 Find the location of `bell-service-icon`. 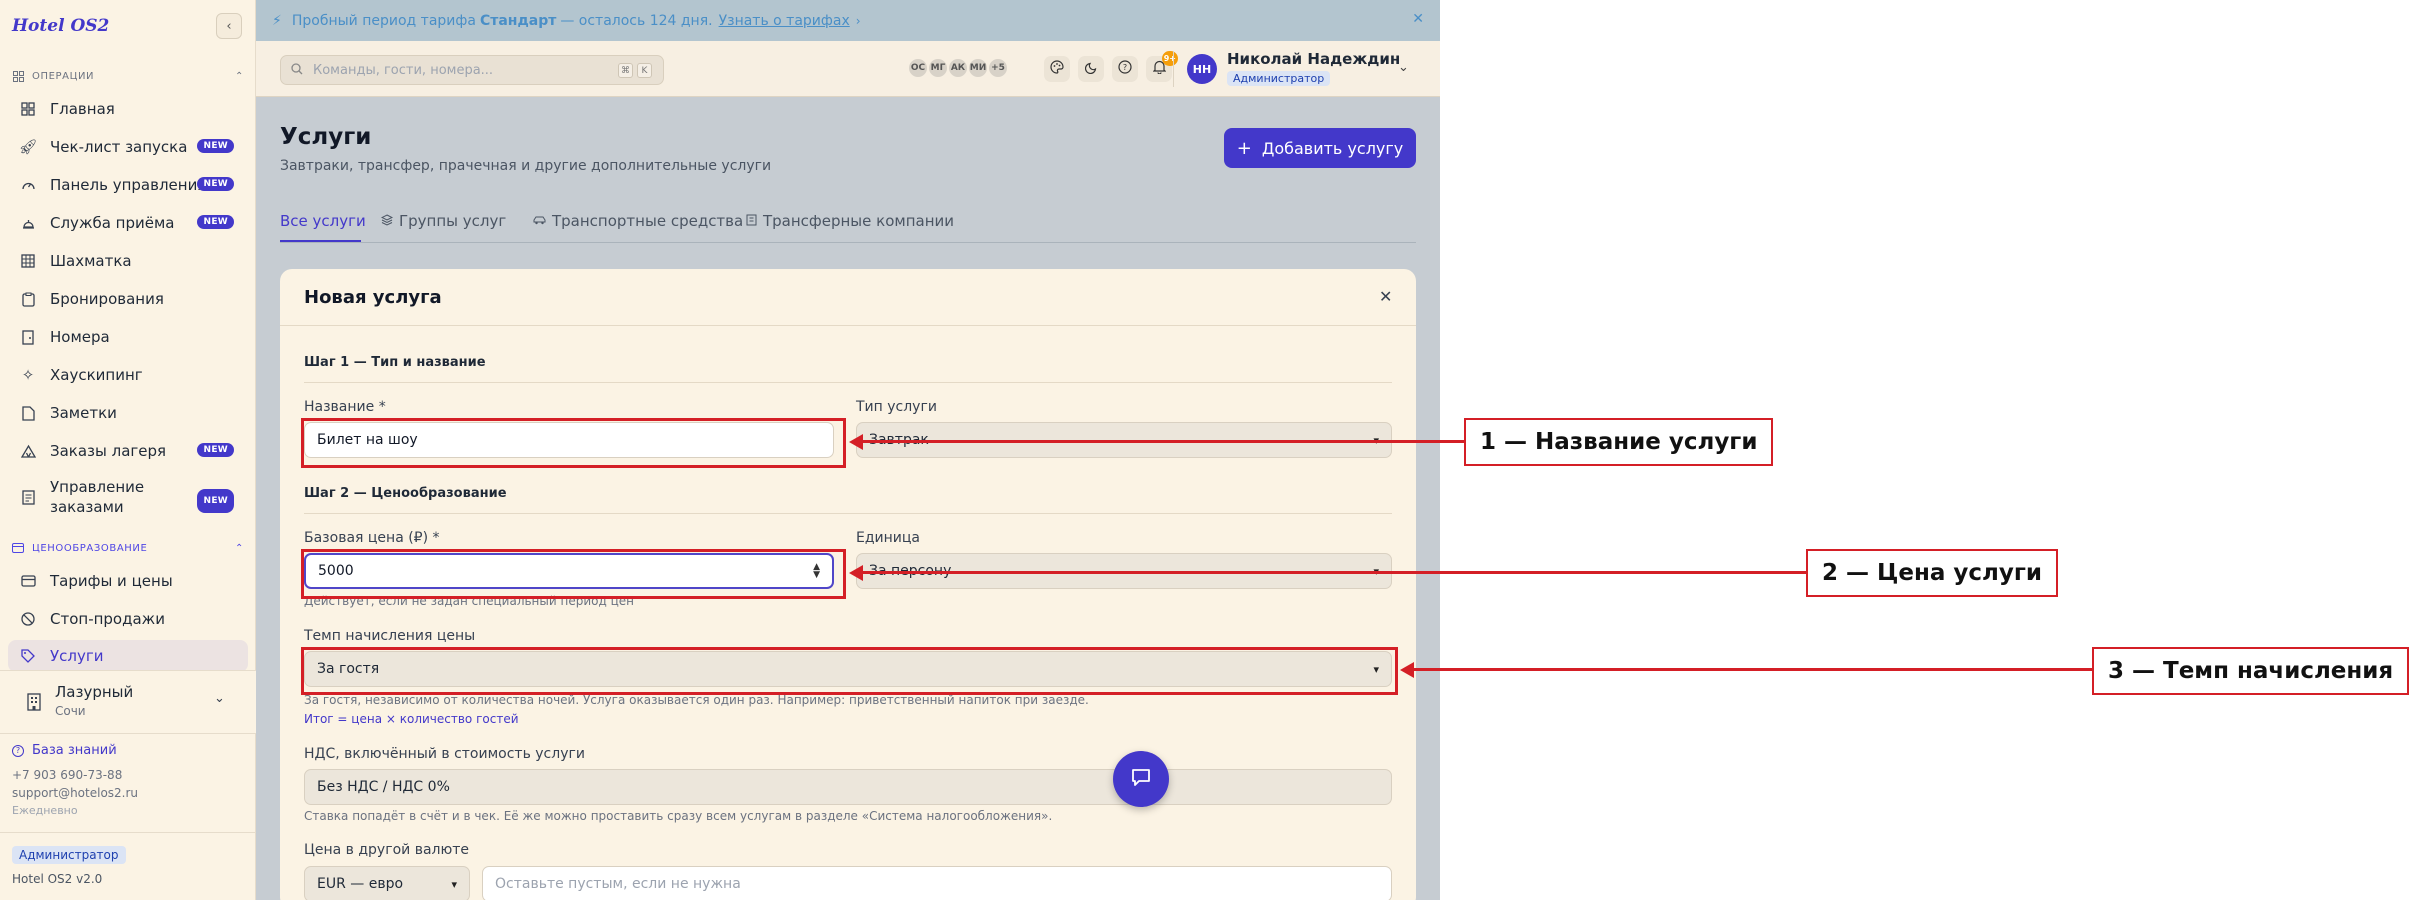

bell-service-icon is located at coordinates (28, 223).